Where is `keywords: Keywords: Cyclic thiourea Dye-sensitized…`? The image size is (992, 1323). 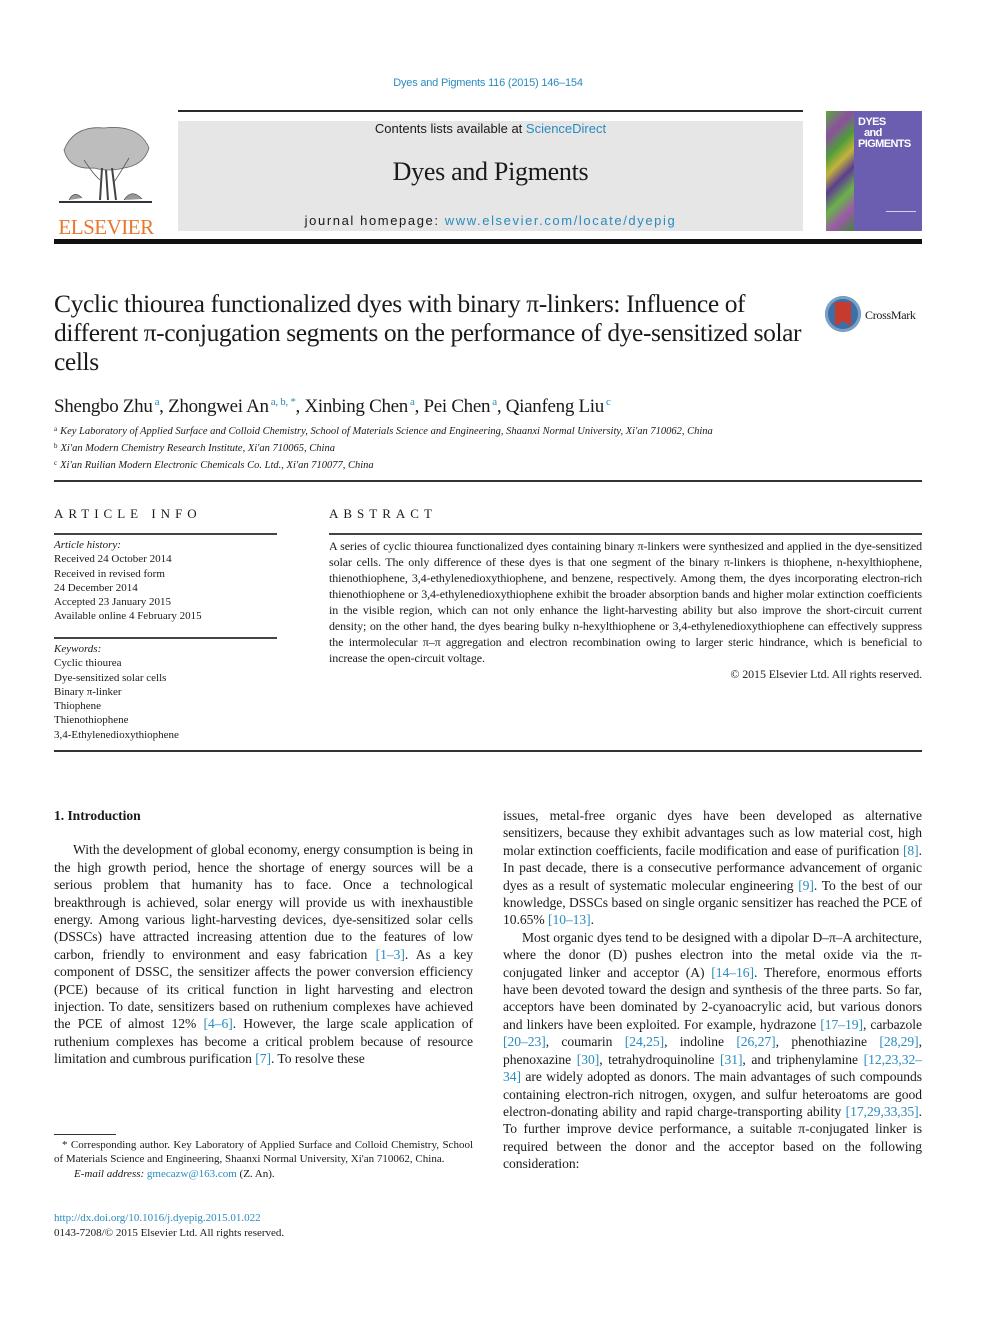
keywords: Keywords: Cyclic thiourea Dye-sensitized… is located at coordinates (165, 692).